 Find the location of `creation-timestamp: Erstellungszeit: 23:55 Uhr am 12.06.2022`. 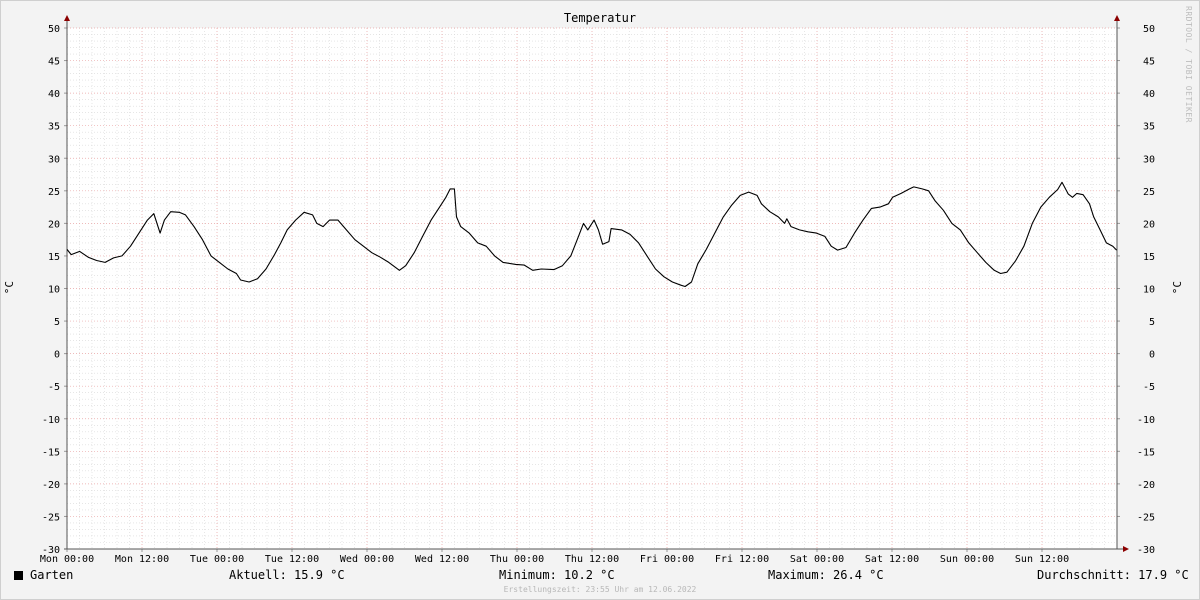

creation-timestamp: Erstellungszeit: 23:55 Uhr am 12.06.2022 is located at coordinates (600, 589).